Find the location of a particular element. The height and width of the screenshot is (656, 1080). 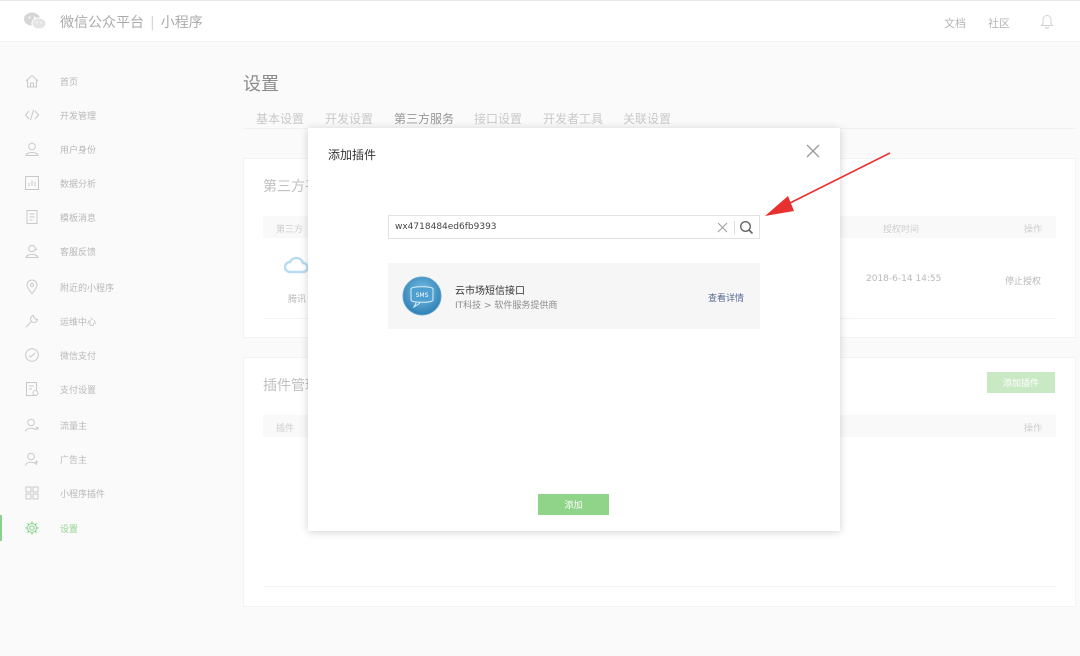

sms-logo-text: SMS is located at coordinates (422, 295).